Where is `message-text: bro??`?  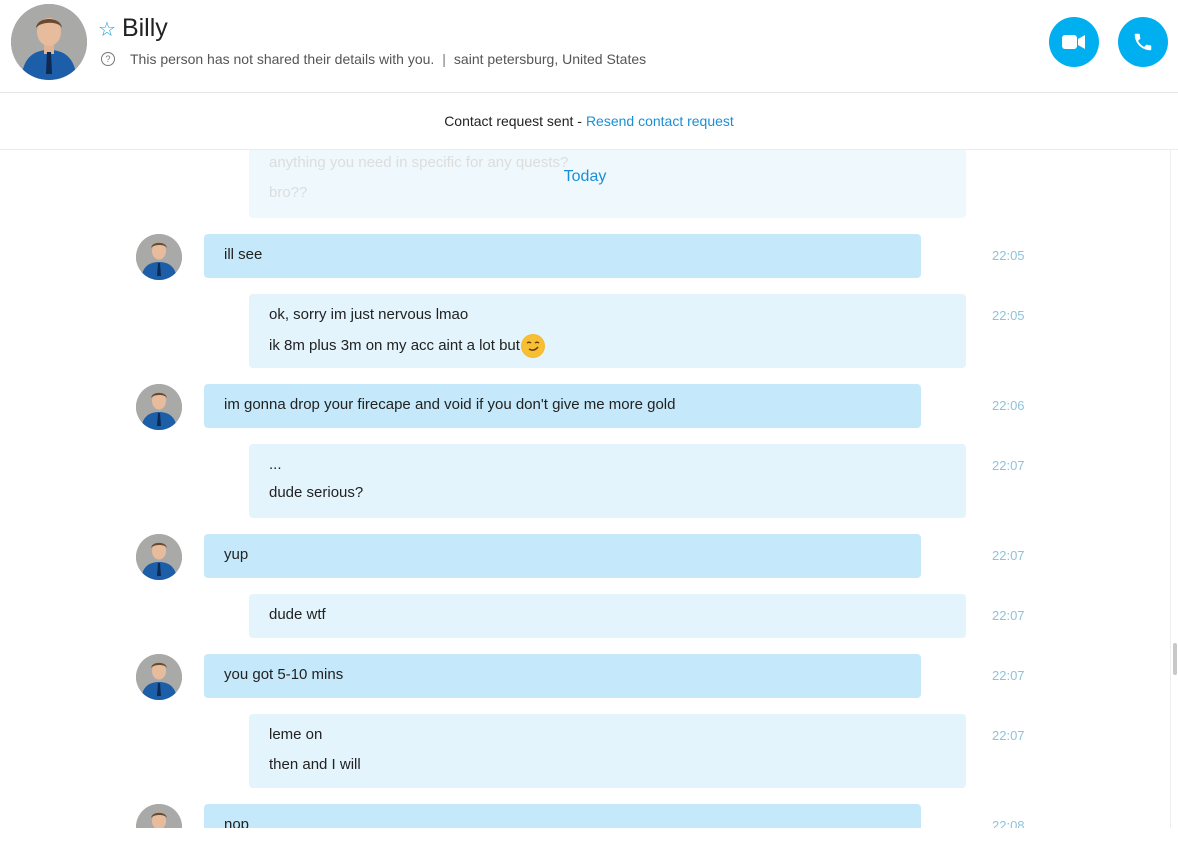 message-text: bro?? is located at coordinates (288, 192).